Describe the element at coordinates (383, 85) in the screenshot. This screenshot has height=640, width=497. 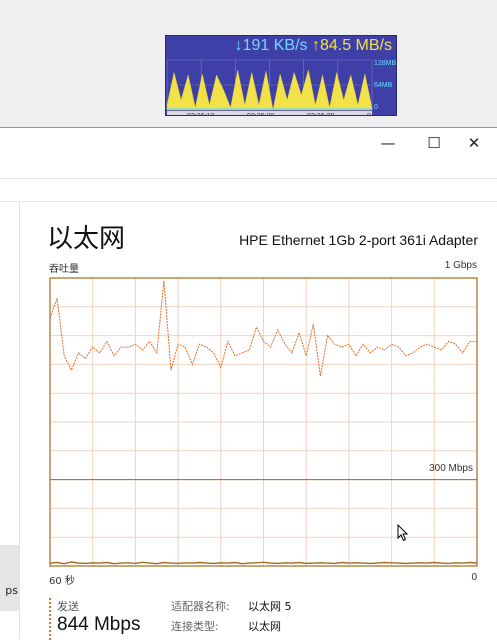
I see `widget-scale-label: 64MB` at that location.